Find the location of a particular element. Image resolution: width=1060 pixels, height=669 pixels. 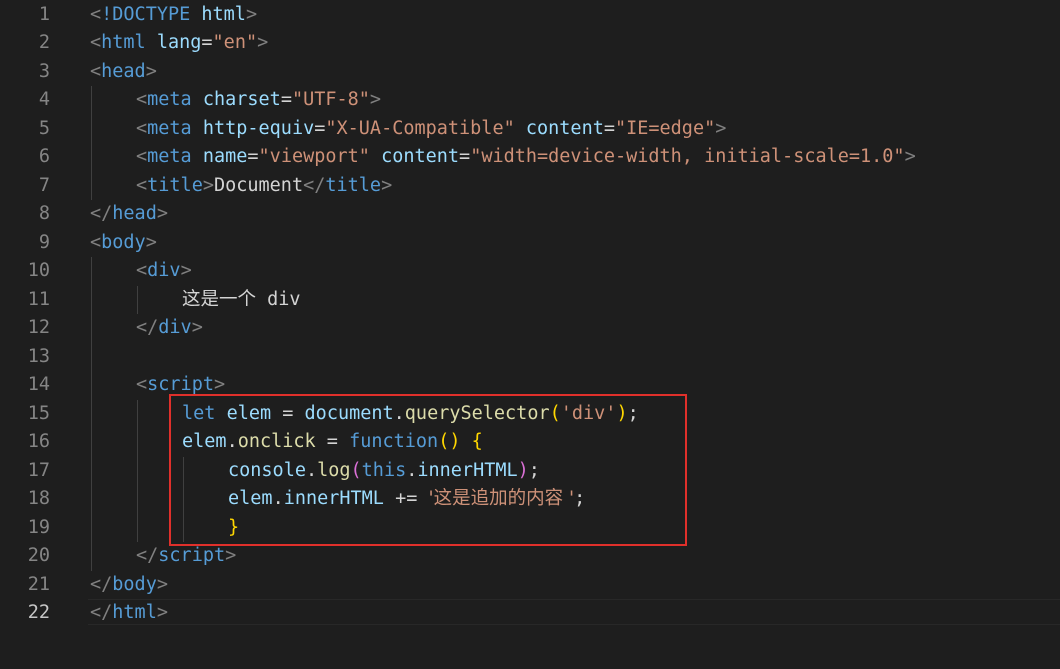

token: "viewport" is located at coordinates (314, 156).